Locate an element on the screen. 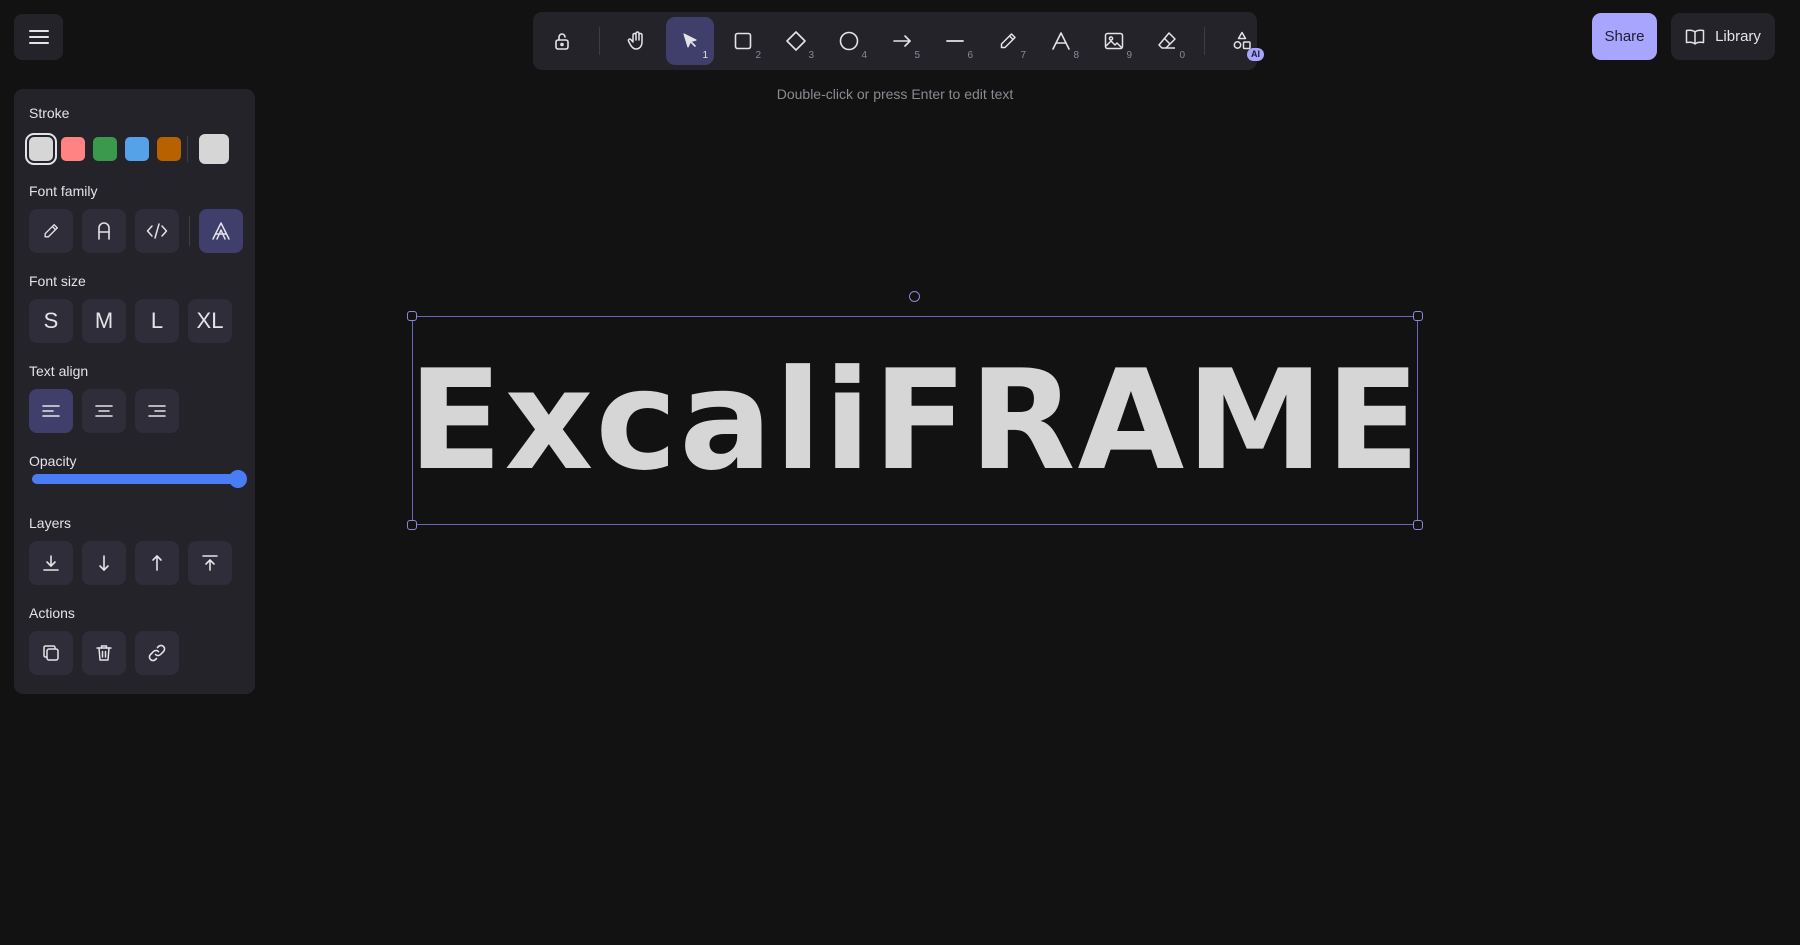 This screenshot has width=1800, height=945. font-size-s-button: S is located at coordinates (51, 321).